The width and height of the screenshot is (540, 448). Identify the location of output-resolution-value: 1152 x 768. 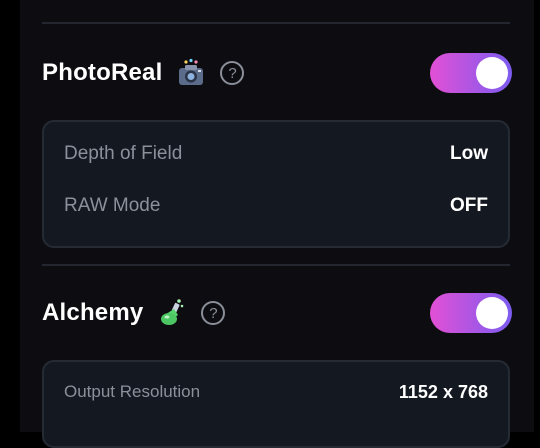
(443, 391).